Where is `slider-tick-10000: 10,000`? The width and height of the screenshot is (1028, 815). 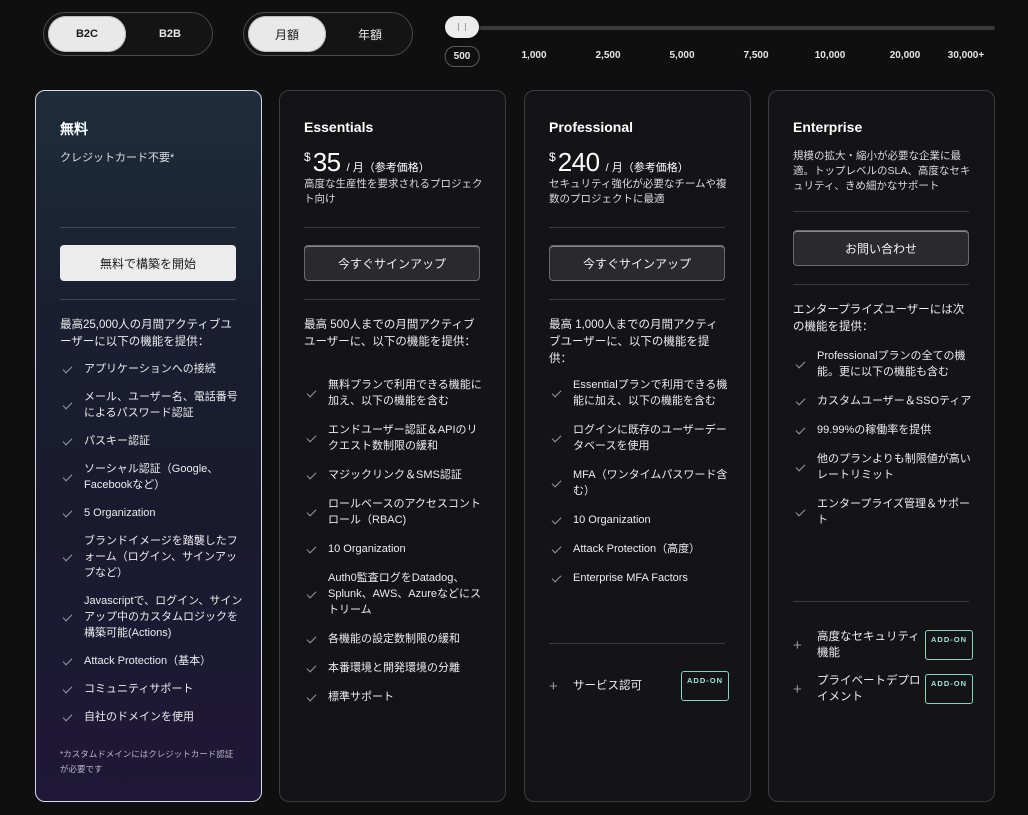
slider-tick-10000: 10,000 is located at coordinates (830, 55).